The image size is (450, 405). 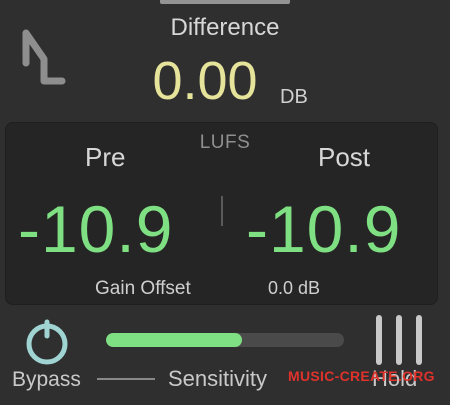 What do you see at coordinates (174, 340) in the screenshot?
I see `sensitivity-slider-fill` at bounding box center [174, 340].